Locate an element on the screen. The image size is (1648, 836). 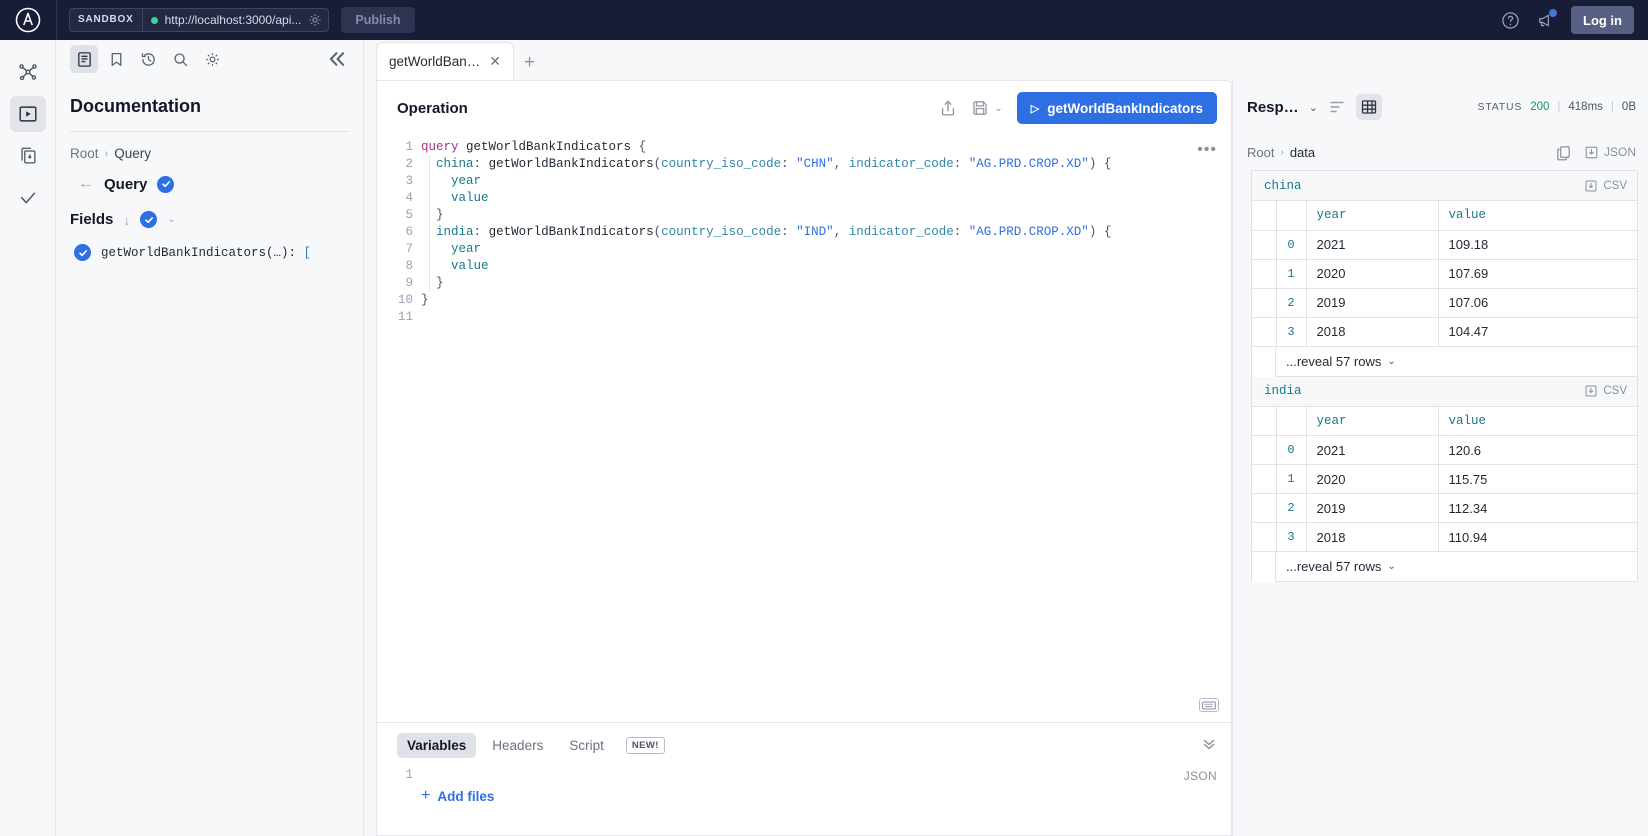
cell-value: 112.34 is located at coordinates (1537, 508).